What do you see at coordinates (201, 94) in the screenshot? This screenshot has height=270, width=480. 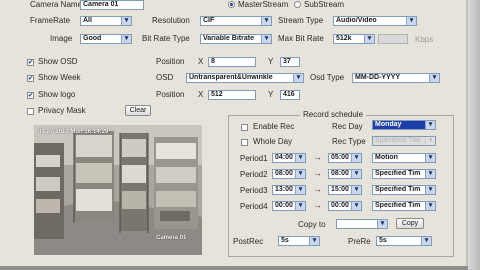 I see `logo-x-label: X` at bounding box center [201, 94].